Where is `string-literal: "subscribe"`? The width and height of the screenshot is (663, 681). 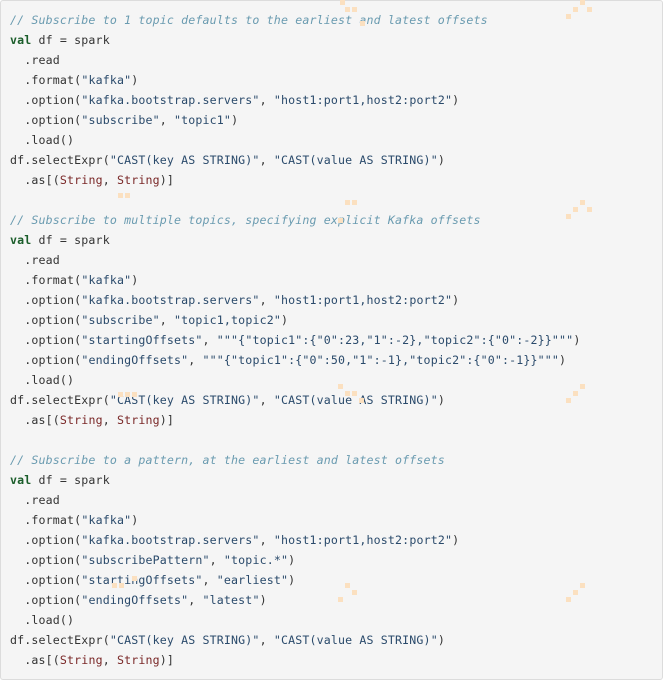 string-literal: "subscribe" is located at coordinates (120, 320).